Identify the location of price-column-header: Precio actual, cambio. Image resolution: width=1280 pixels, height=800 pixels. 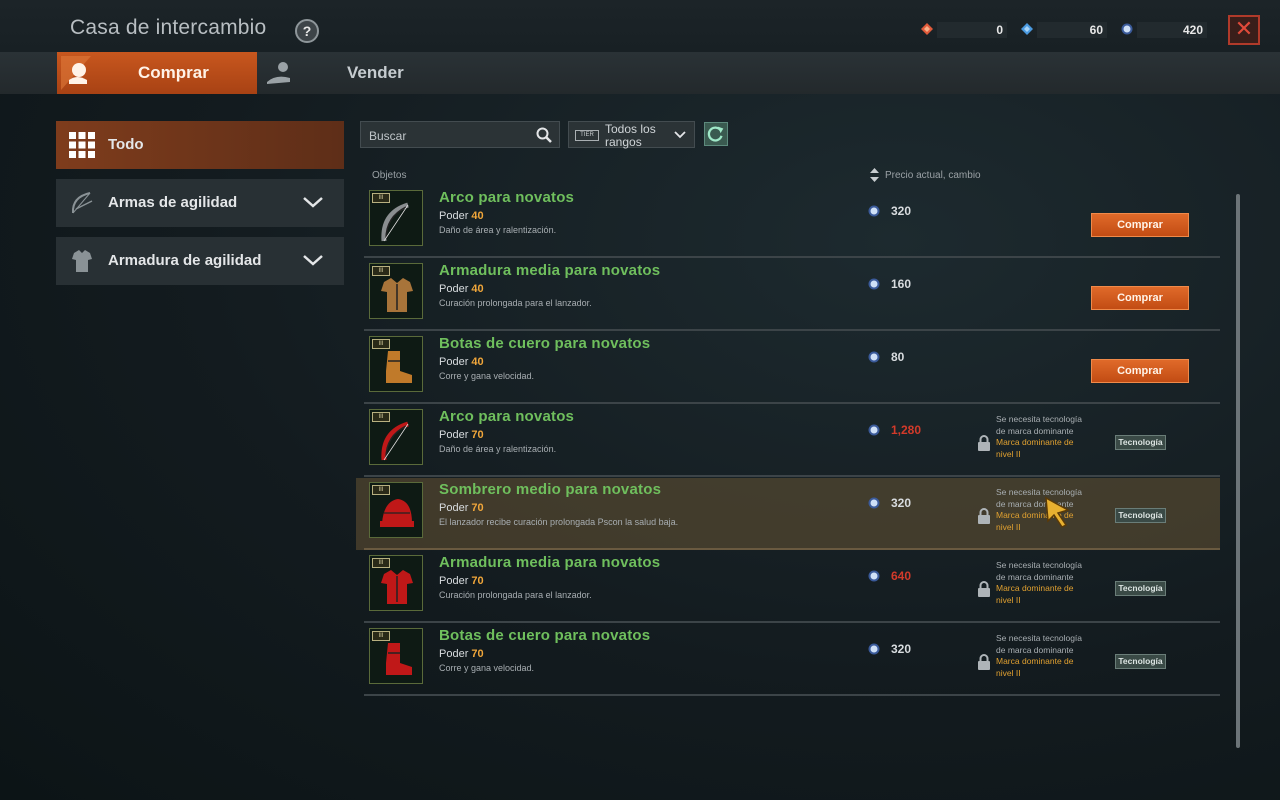
(933, 175).